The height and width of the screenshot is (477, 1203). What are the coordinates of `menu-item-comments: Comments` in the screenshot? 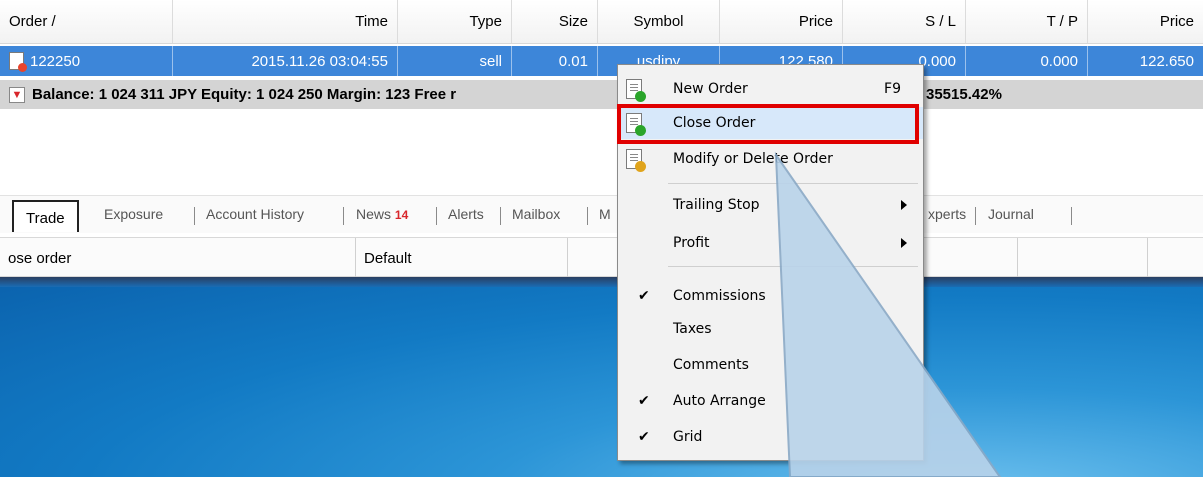 It's located at (770, 365).